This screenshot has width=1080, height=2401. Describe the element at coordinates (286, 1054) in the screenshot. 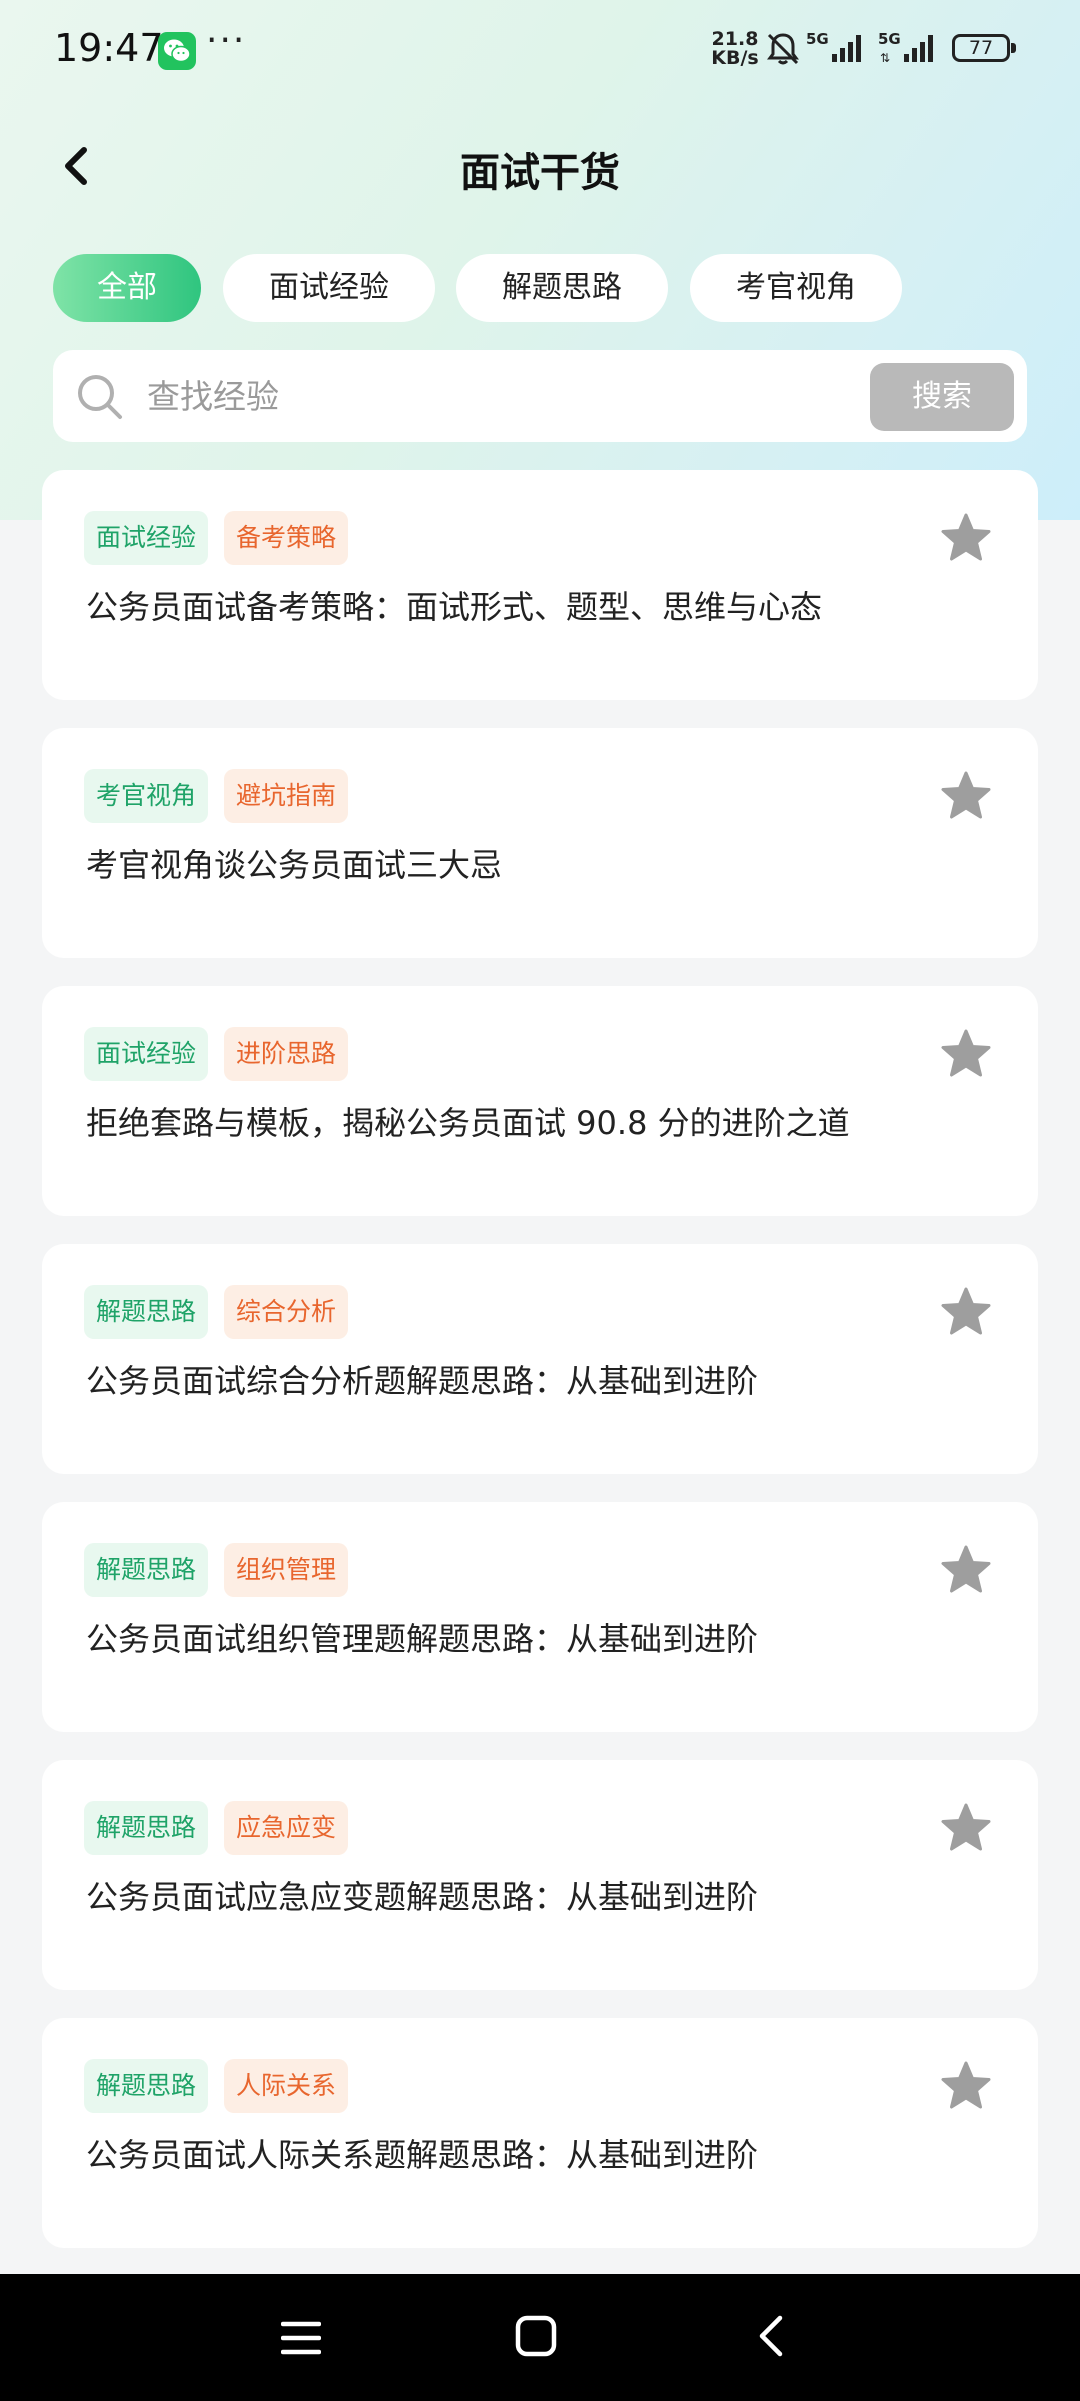

I see `topic-tag: 进阶思路` at that location.